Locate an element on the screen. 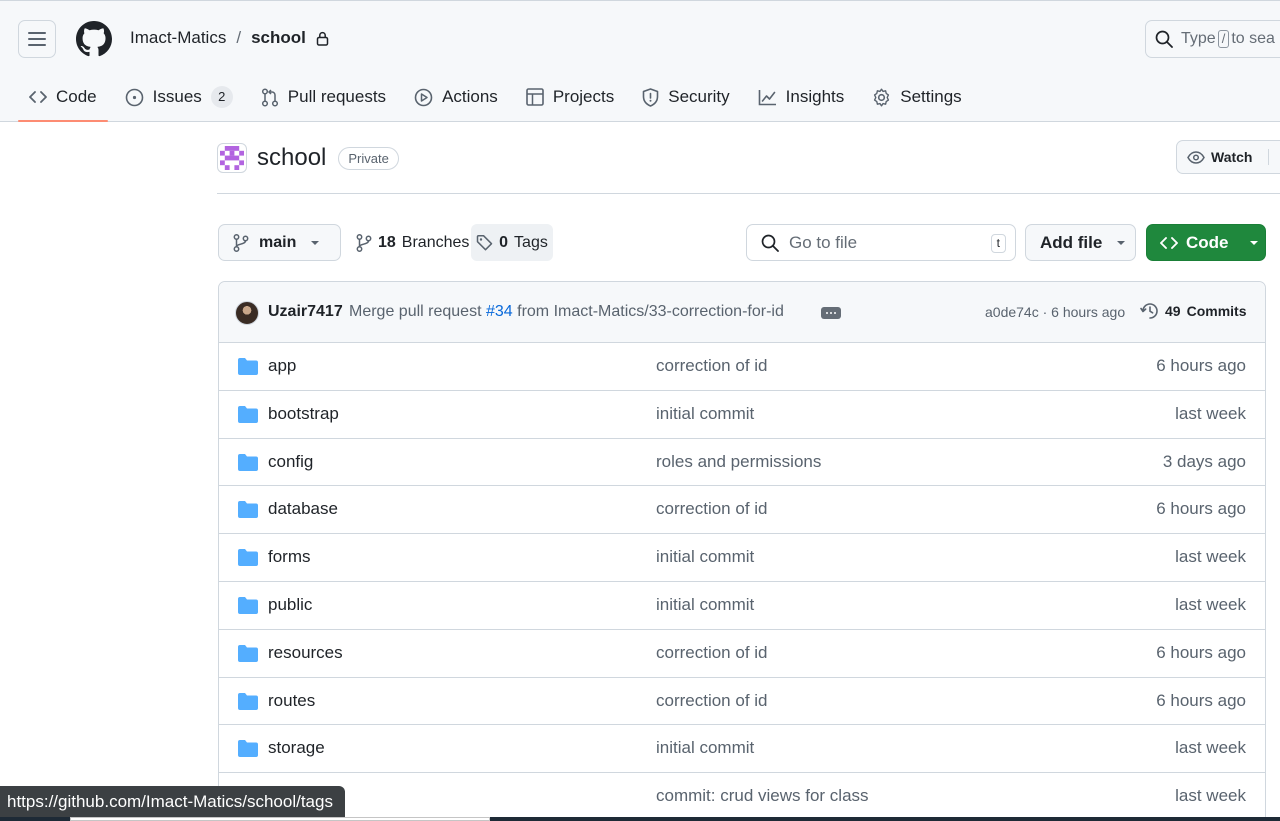  tab-security: Security is located at coordinates (685, 97).